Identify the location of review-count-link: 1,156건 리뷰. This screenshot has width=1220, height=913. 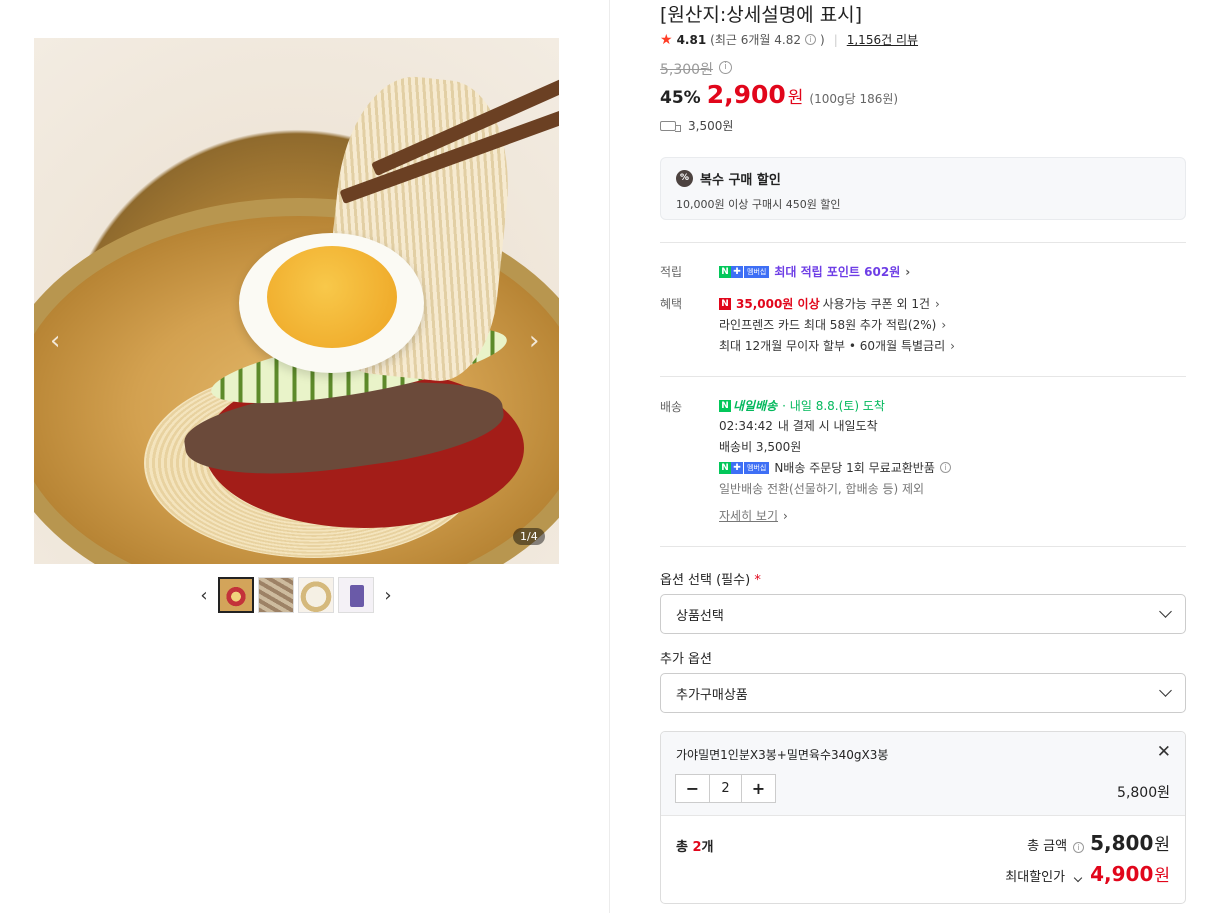
(882, 39).